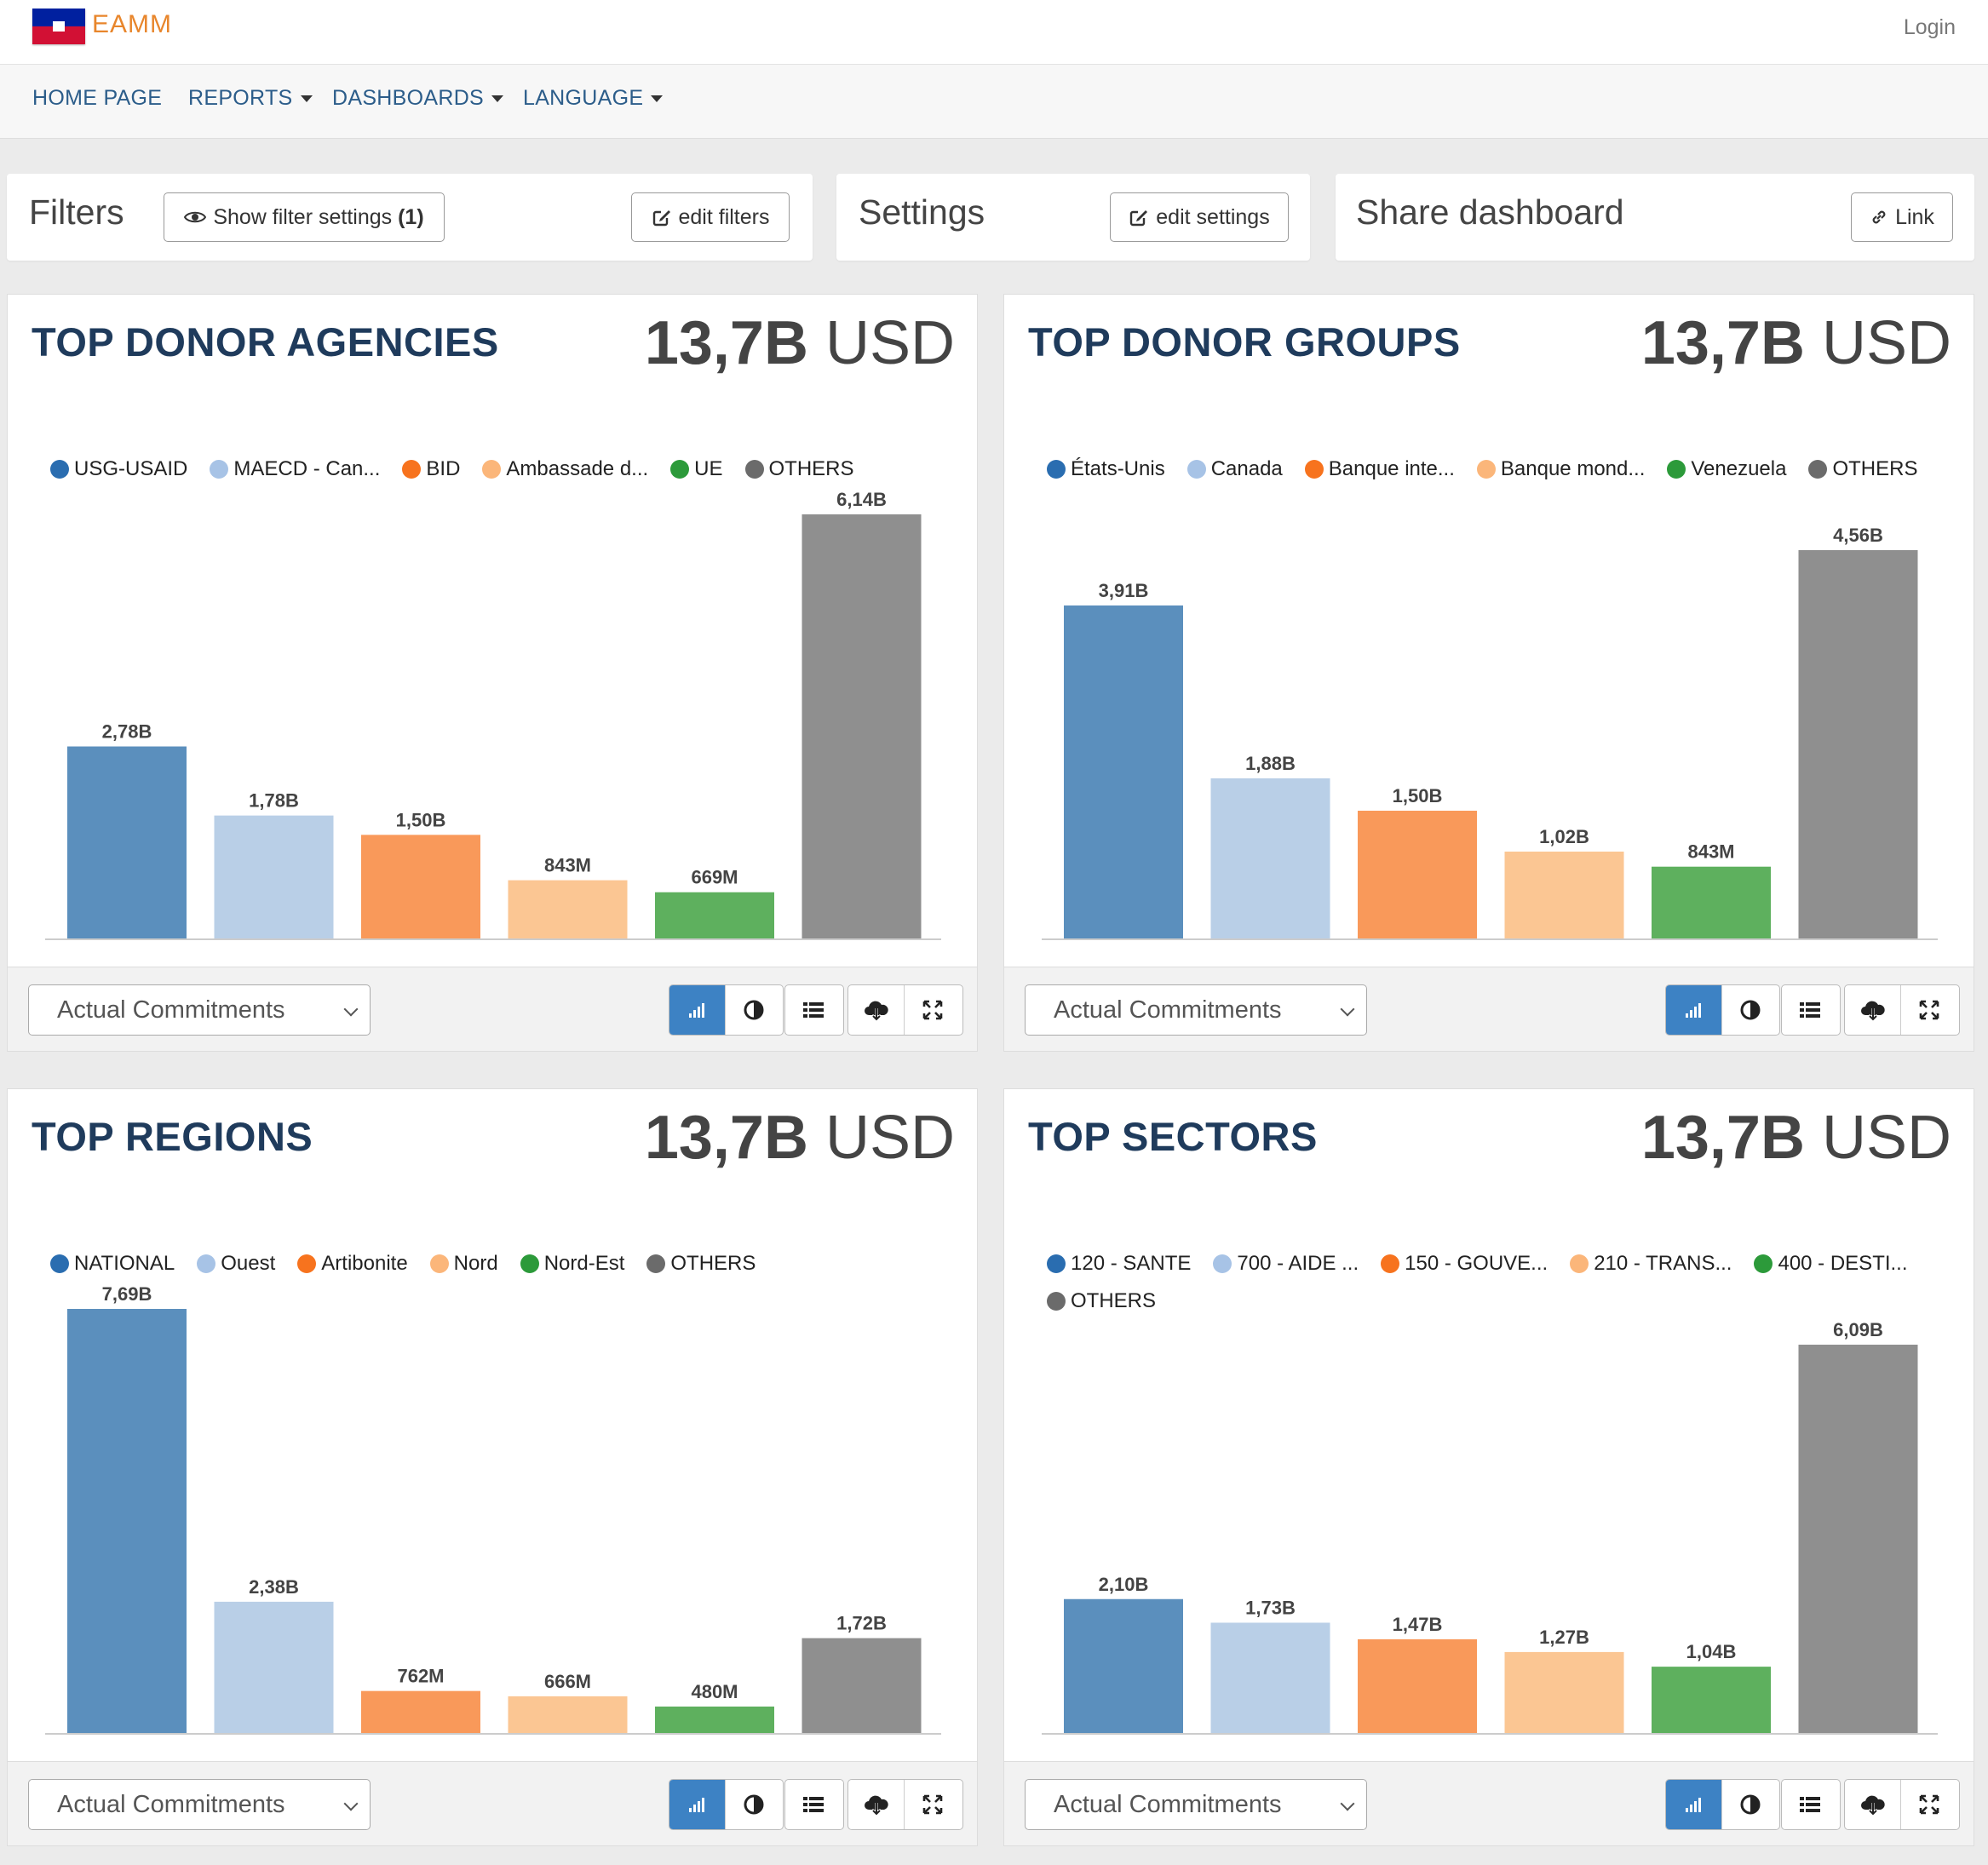  What do you see at coordinates (1710, 852) in the screenshot?
I see `bar-value-label: 843M` at bounding box center [1710, 852].